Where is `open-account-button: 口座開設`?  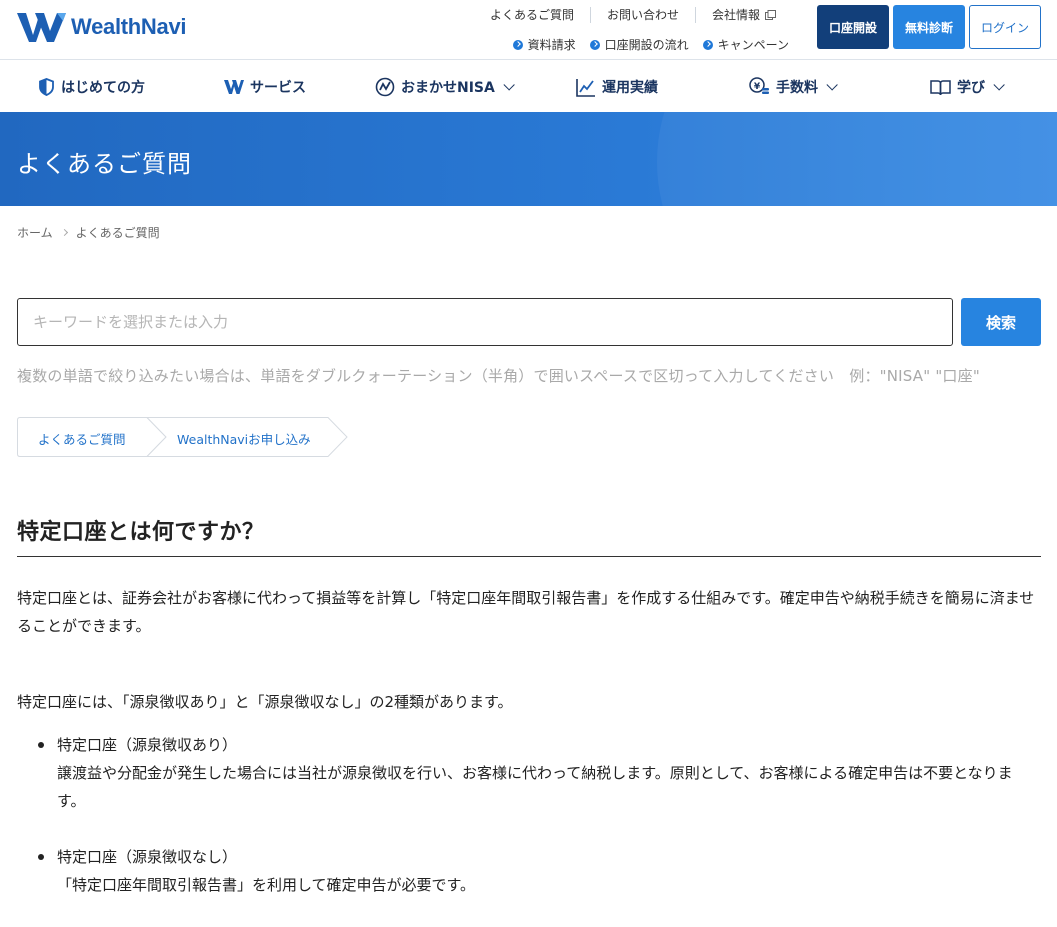 open-account-button: 口座開設 is located at coordinates (853, 27).